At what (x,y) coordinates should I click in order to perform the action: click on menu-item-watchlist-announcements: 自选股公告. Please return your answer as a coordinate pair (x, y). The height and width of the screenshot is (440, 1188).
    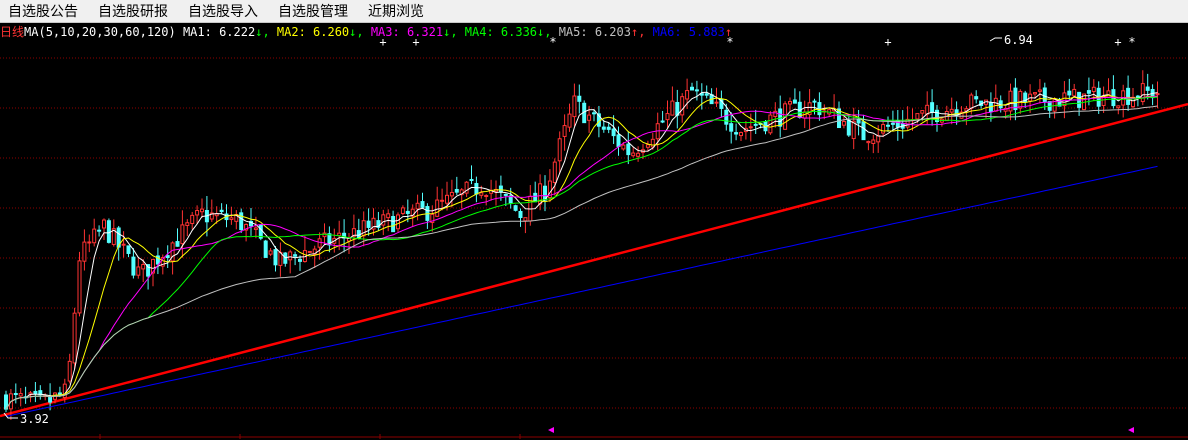
    Looking at the image, I should click on (45, 11).